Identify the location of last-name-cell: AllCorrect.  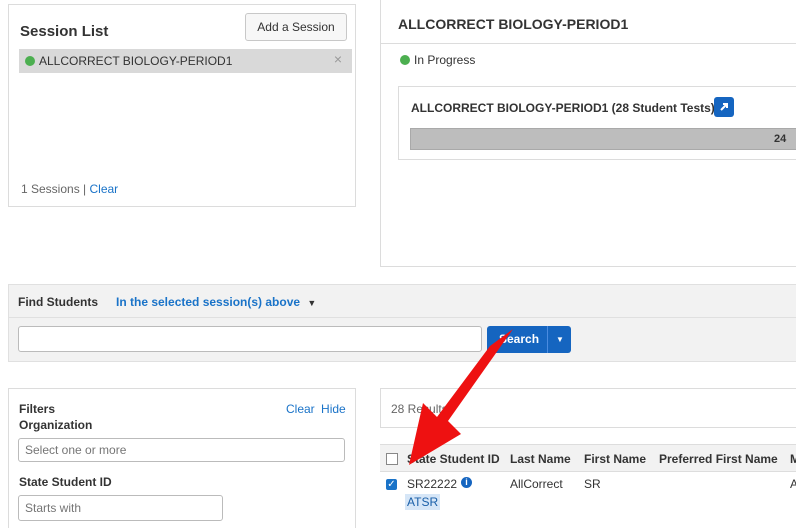
(536, 484).